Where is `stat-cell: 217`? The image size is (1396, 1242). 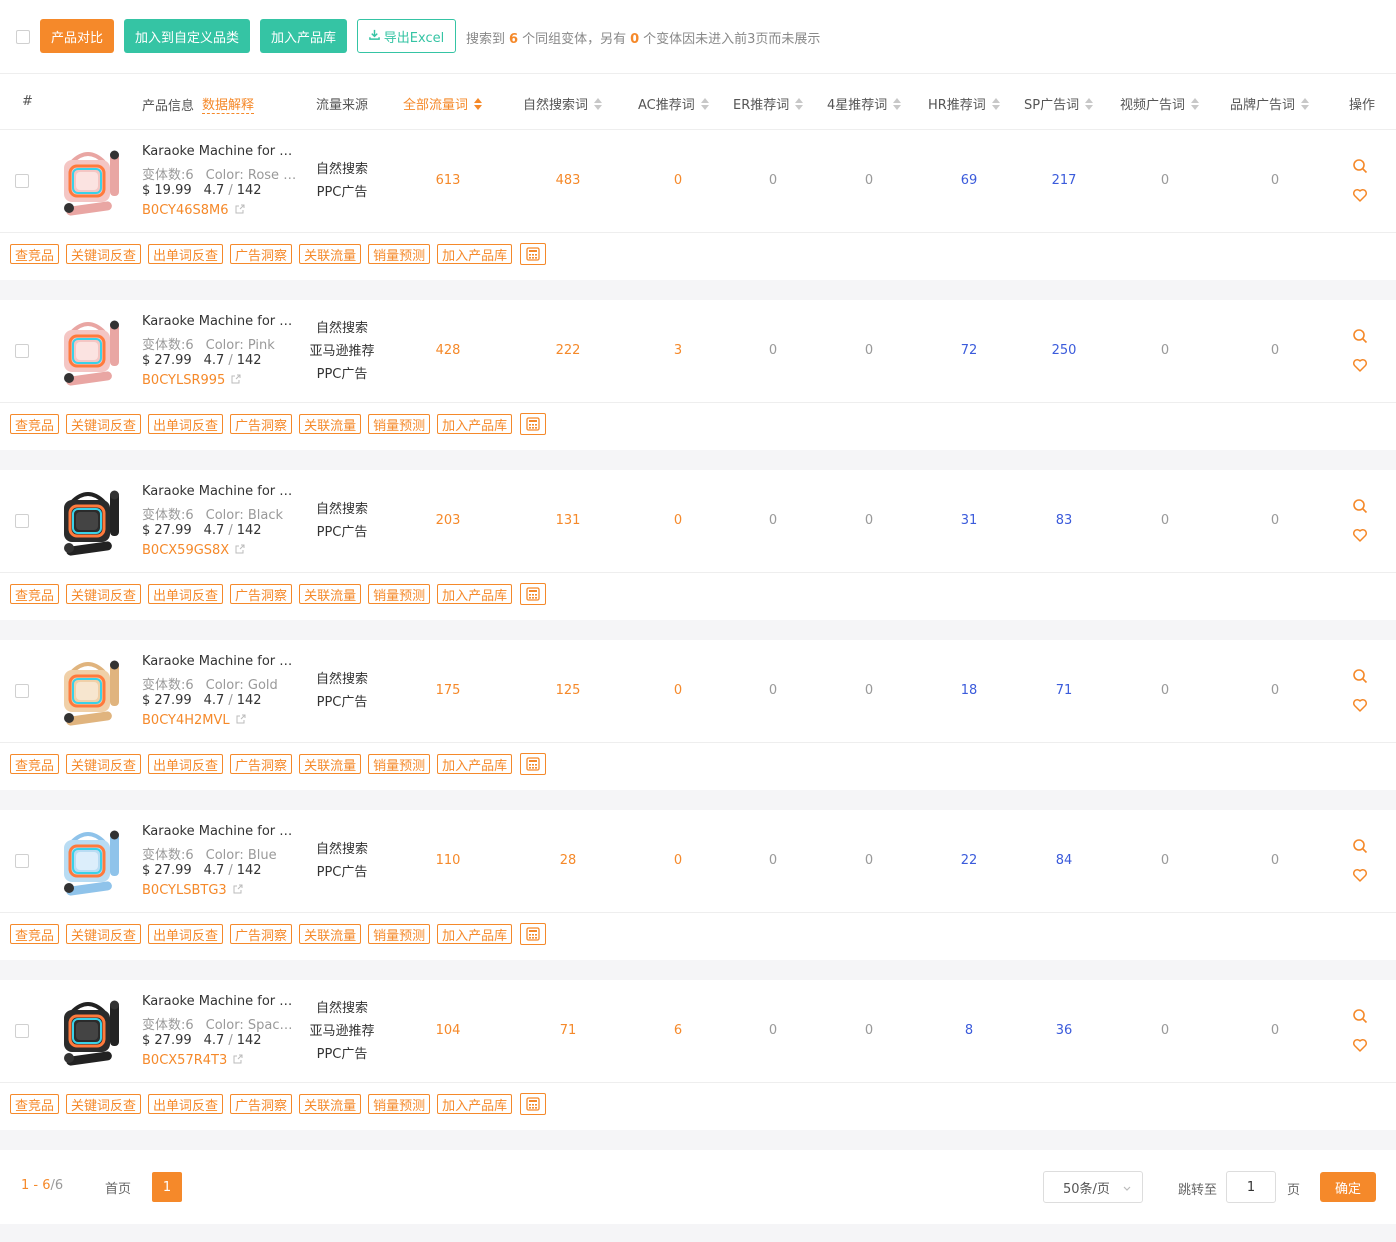
stat-cell: 217 is located at coordinates (1064, 180).